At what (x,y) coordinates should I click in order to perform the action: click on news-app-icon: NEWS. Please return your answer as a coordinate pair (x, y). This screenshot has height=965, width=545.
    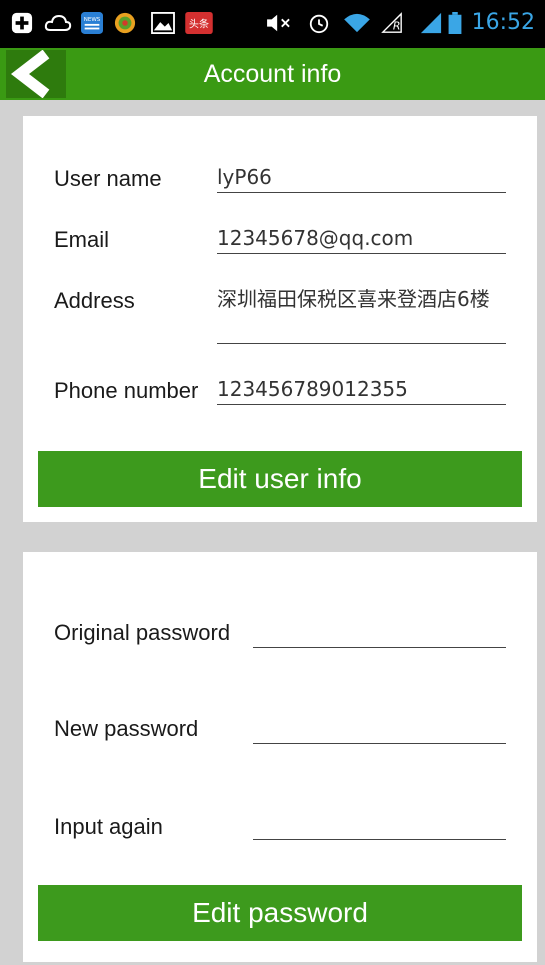
    Looking at the image, I should click on (92, 23).